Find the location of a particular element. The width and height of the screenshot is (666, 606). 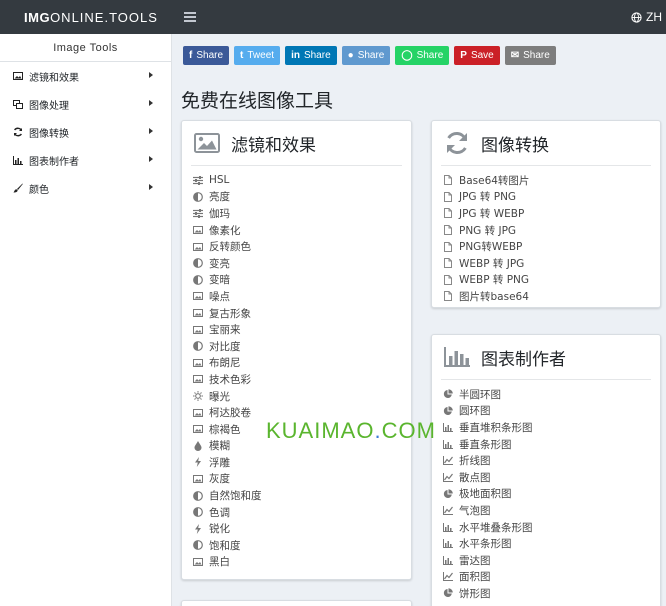

bar-chart-icon is located at coordinates (18, 160).